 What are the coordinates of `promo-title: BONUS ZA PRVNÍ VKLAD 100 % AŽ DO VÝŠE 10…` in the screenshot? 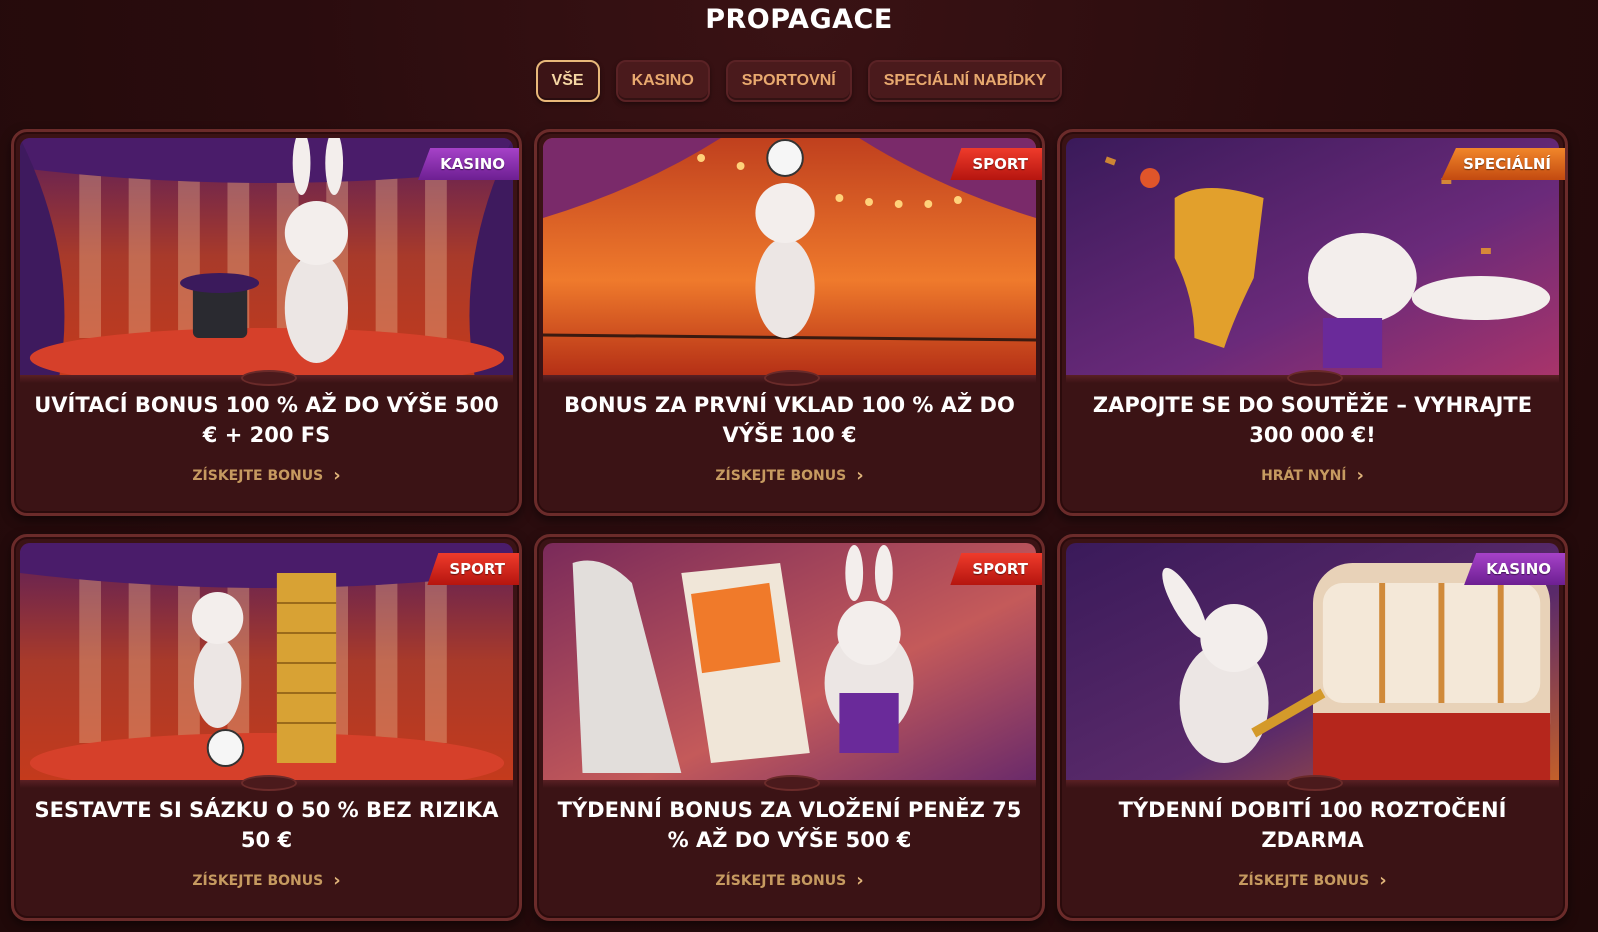 It's located at (789, 420).